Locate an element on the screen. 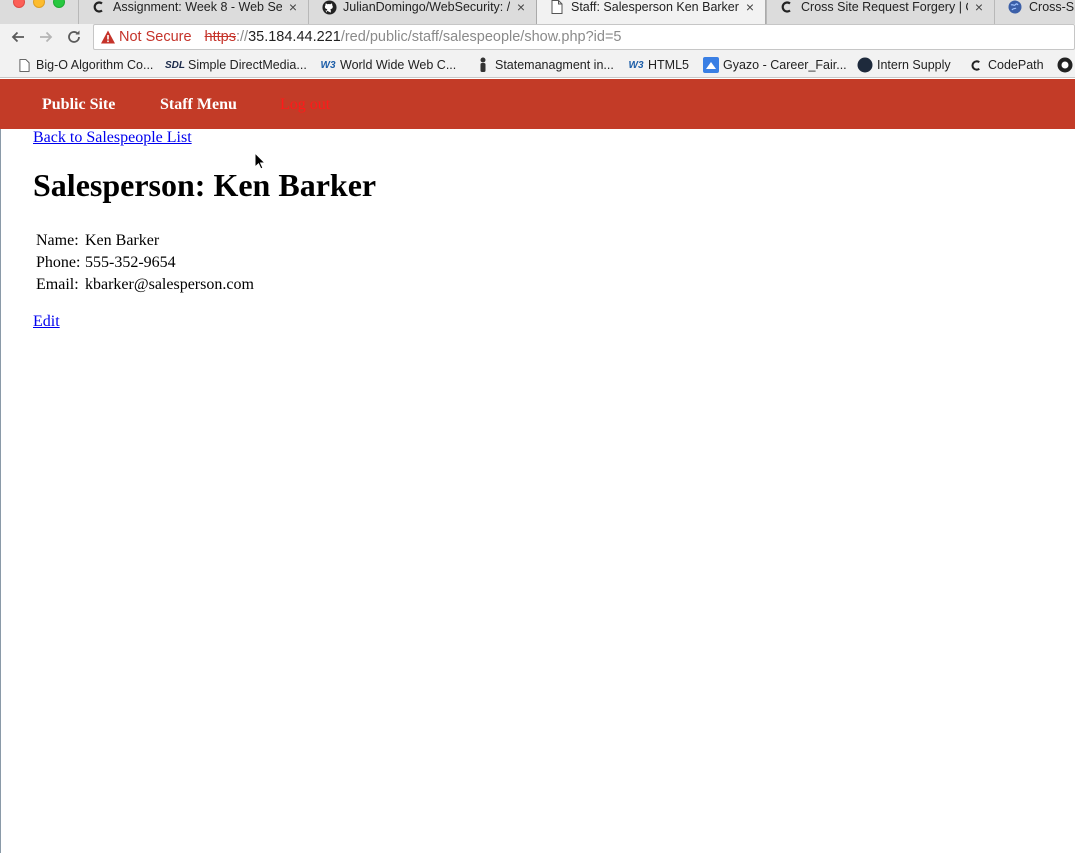  detail-value-name: Ken Barker is located at coordinates (122, 240).